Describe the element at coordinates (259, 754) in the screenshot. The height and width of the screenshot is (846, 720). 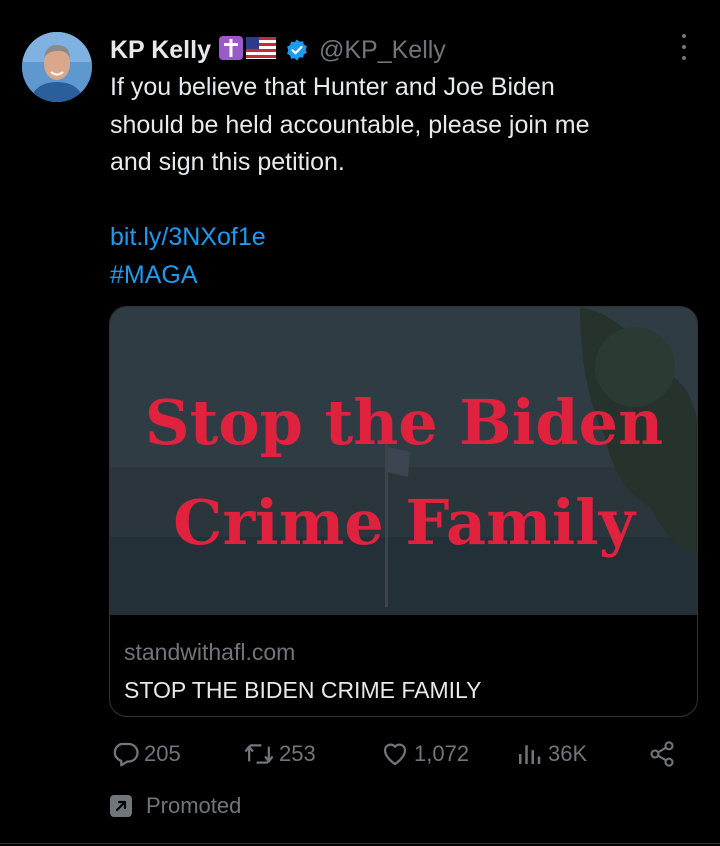
I see `repost-icon` at that location.